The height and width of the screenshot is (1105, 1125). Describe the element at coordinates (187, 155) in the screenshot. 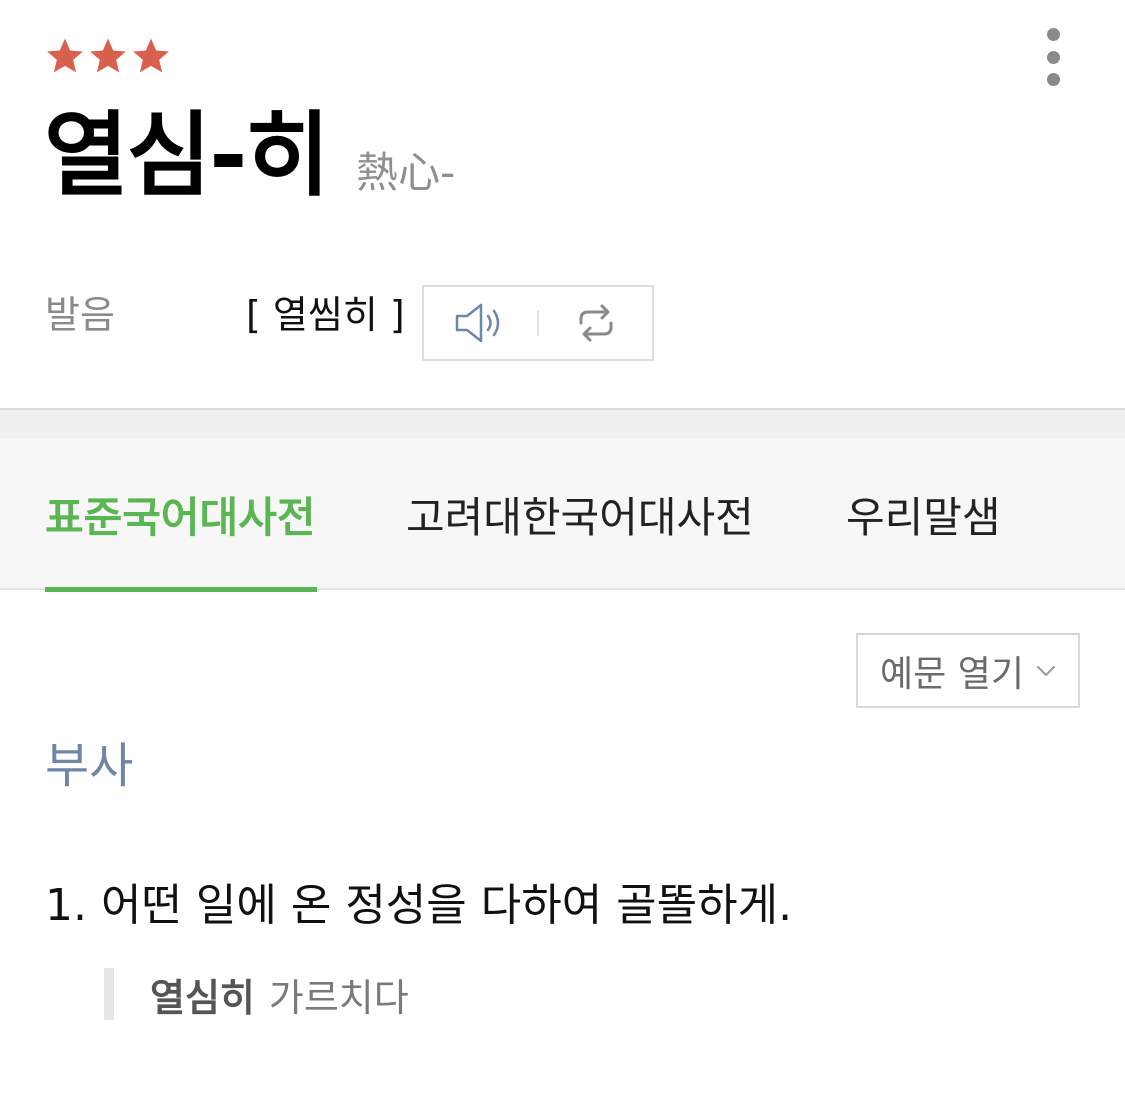

I see `headword: 열심-히` at that location.